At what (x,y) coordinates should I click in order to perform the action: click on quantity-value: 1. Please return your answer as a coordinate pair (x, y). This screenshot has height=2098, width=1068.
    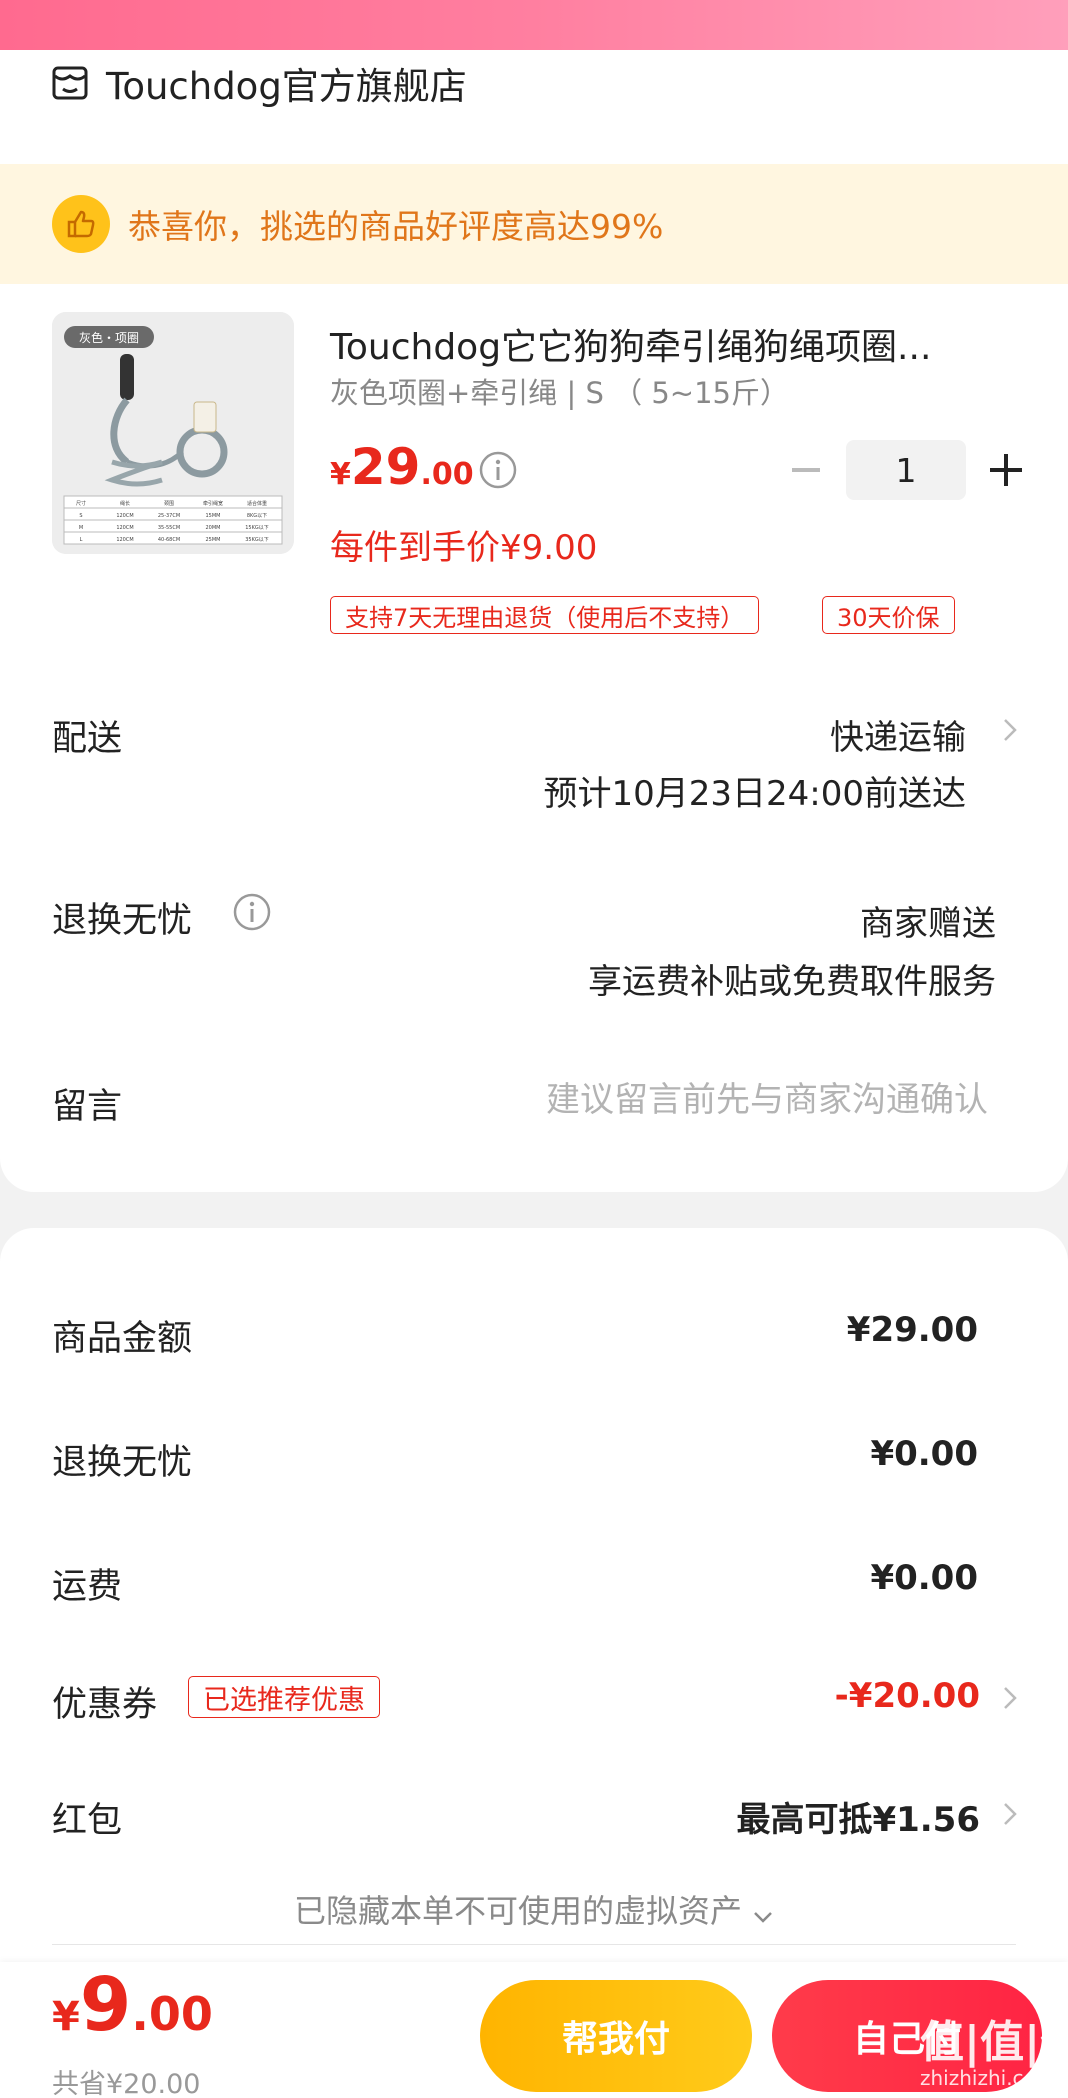
    Looking at the image, I should click on (906, 470).